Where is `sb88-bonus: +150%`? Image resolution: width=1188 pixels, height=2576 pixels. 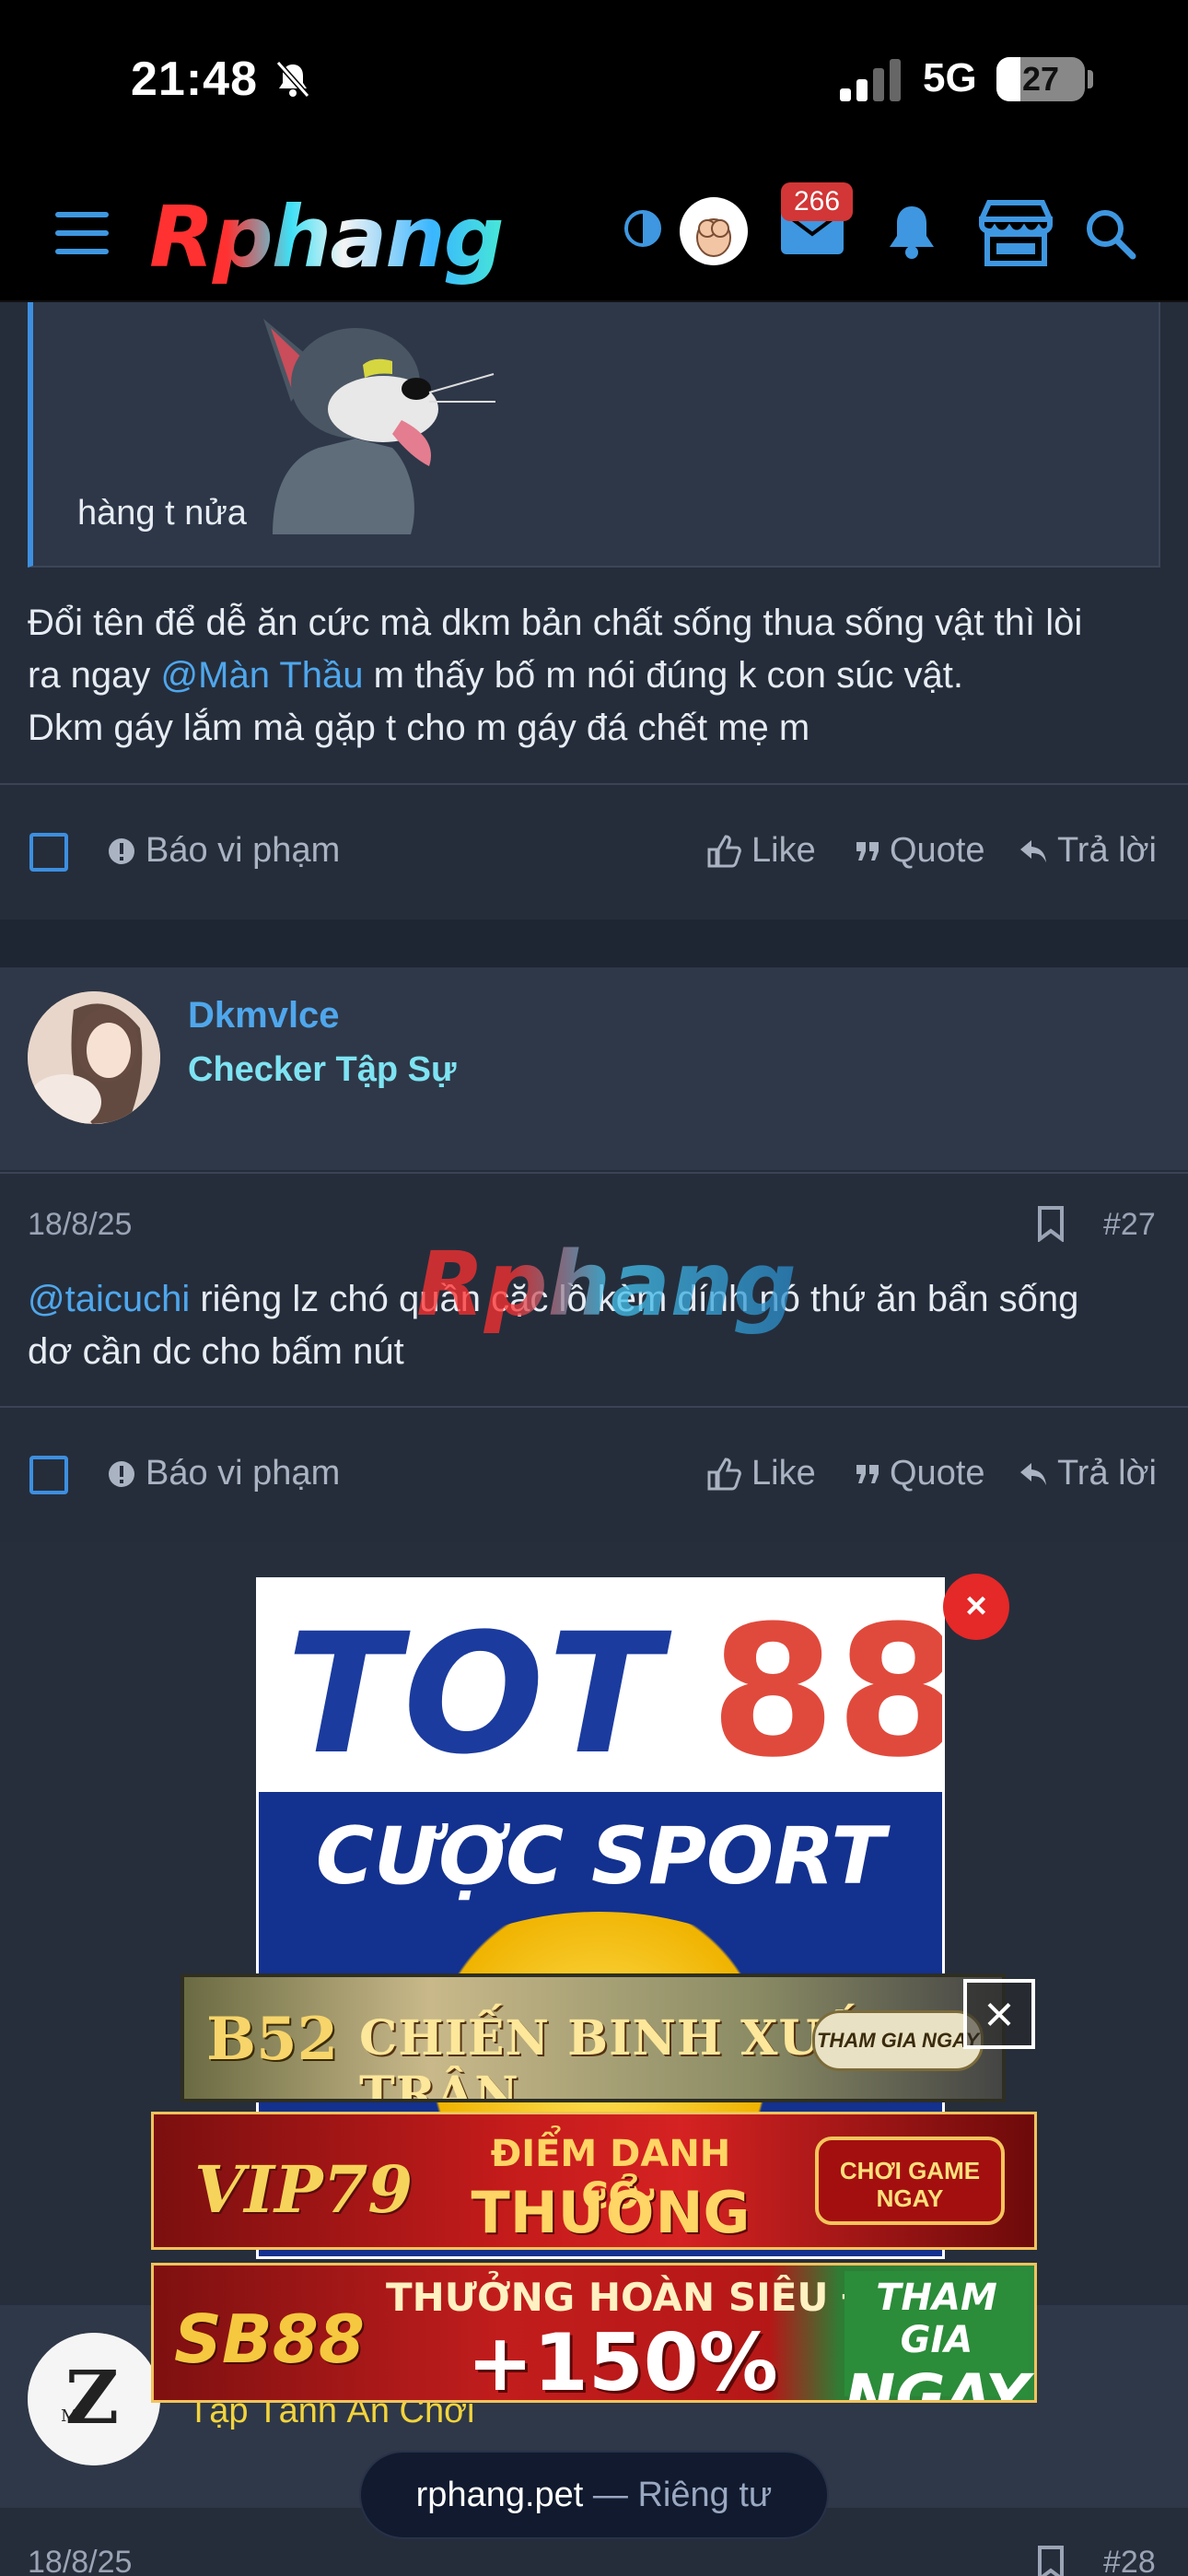 sb88-bonus: +150% is located at coordinates (622, 2360).